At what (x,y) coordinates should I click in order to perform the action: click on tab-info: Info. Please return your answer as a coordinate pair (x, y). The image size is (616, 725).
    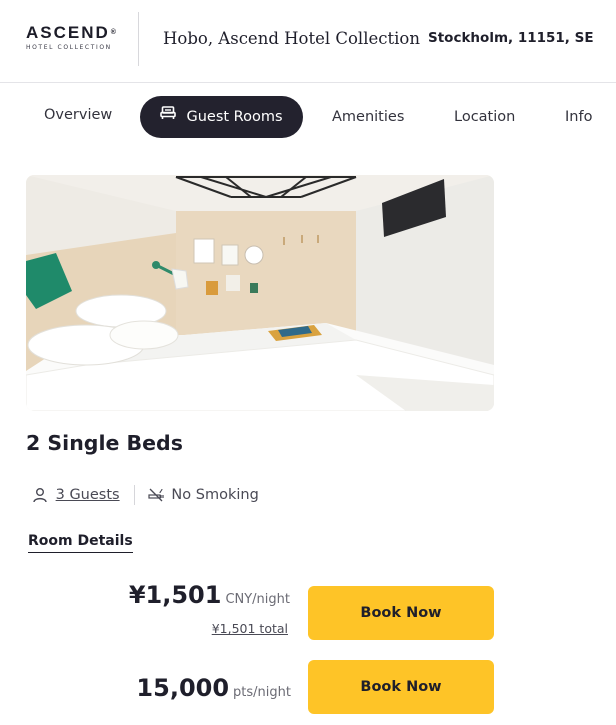
    Looking at the image, I should click on (578, 117).